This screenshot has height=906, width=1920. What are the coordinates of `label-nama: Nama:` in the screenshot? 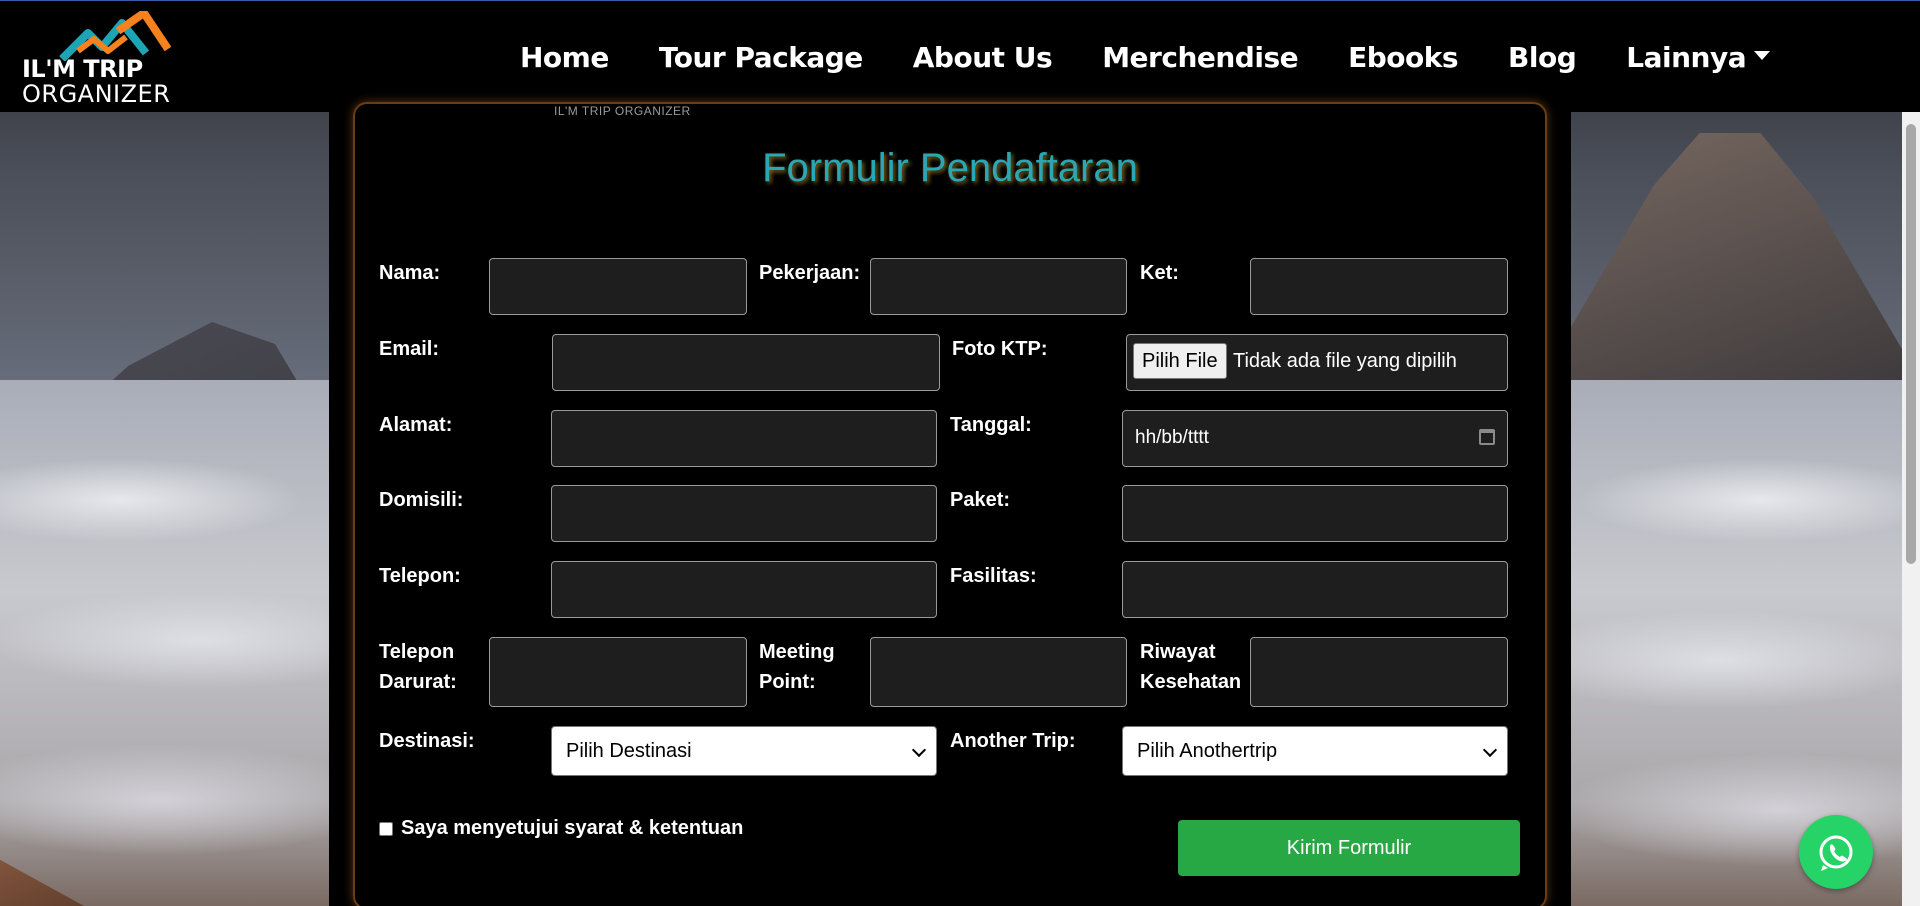 It's located at (410, 273).